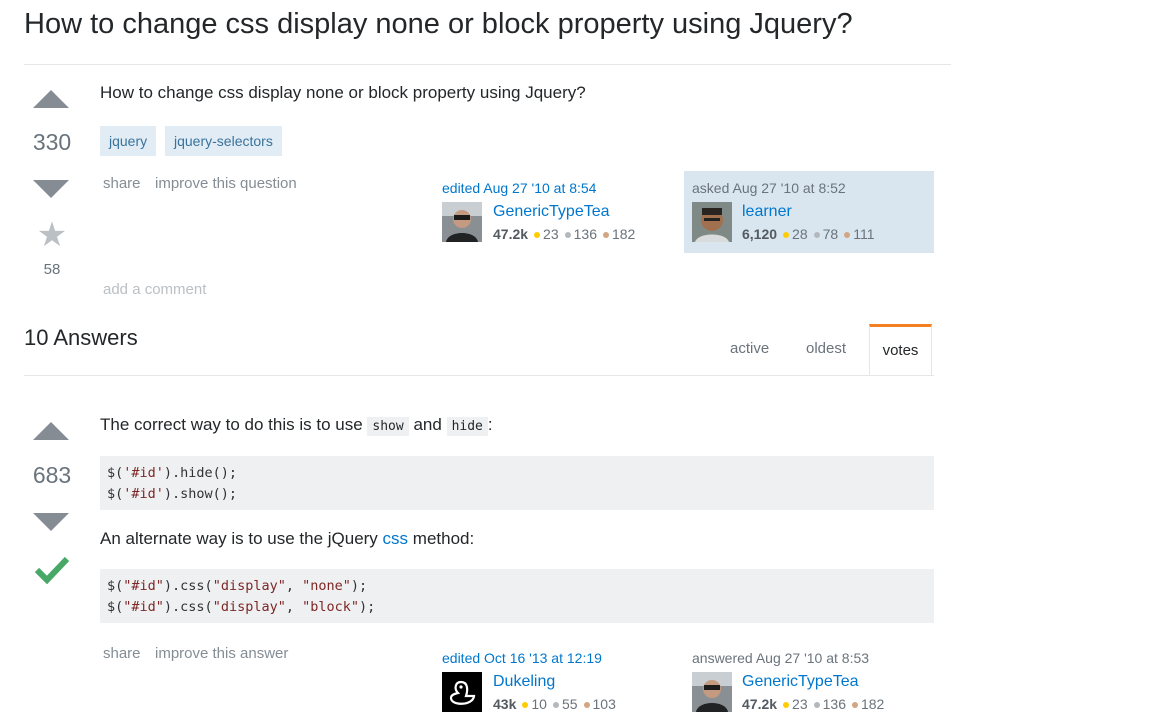  I want to click on gold-badge-count: 10, so click(539, 704).